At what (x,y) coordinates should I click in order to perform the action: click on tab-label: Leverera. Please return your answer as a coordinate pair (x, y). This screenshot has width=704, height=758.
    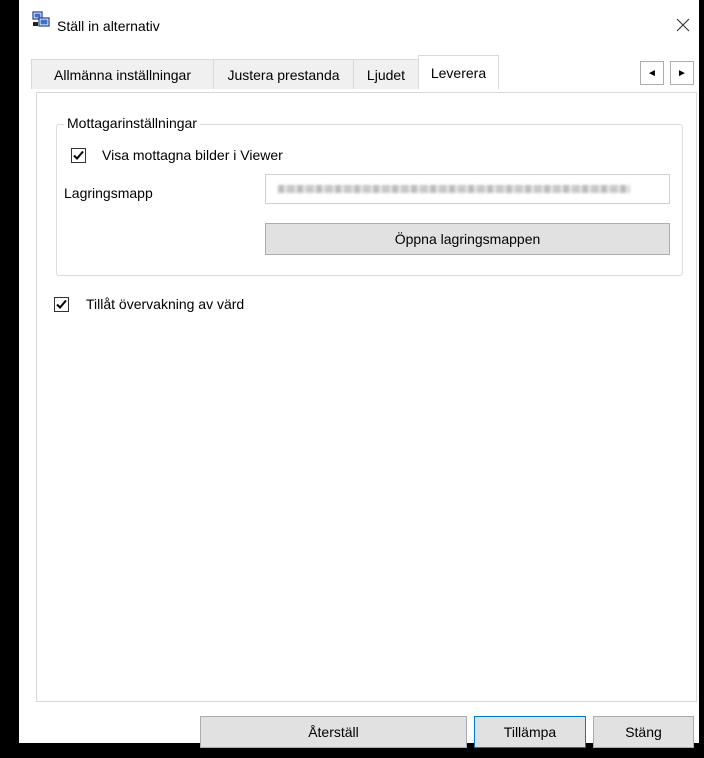
    Looking at the image, I should click on (458, 72).